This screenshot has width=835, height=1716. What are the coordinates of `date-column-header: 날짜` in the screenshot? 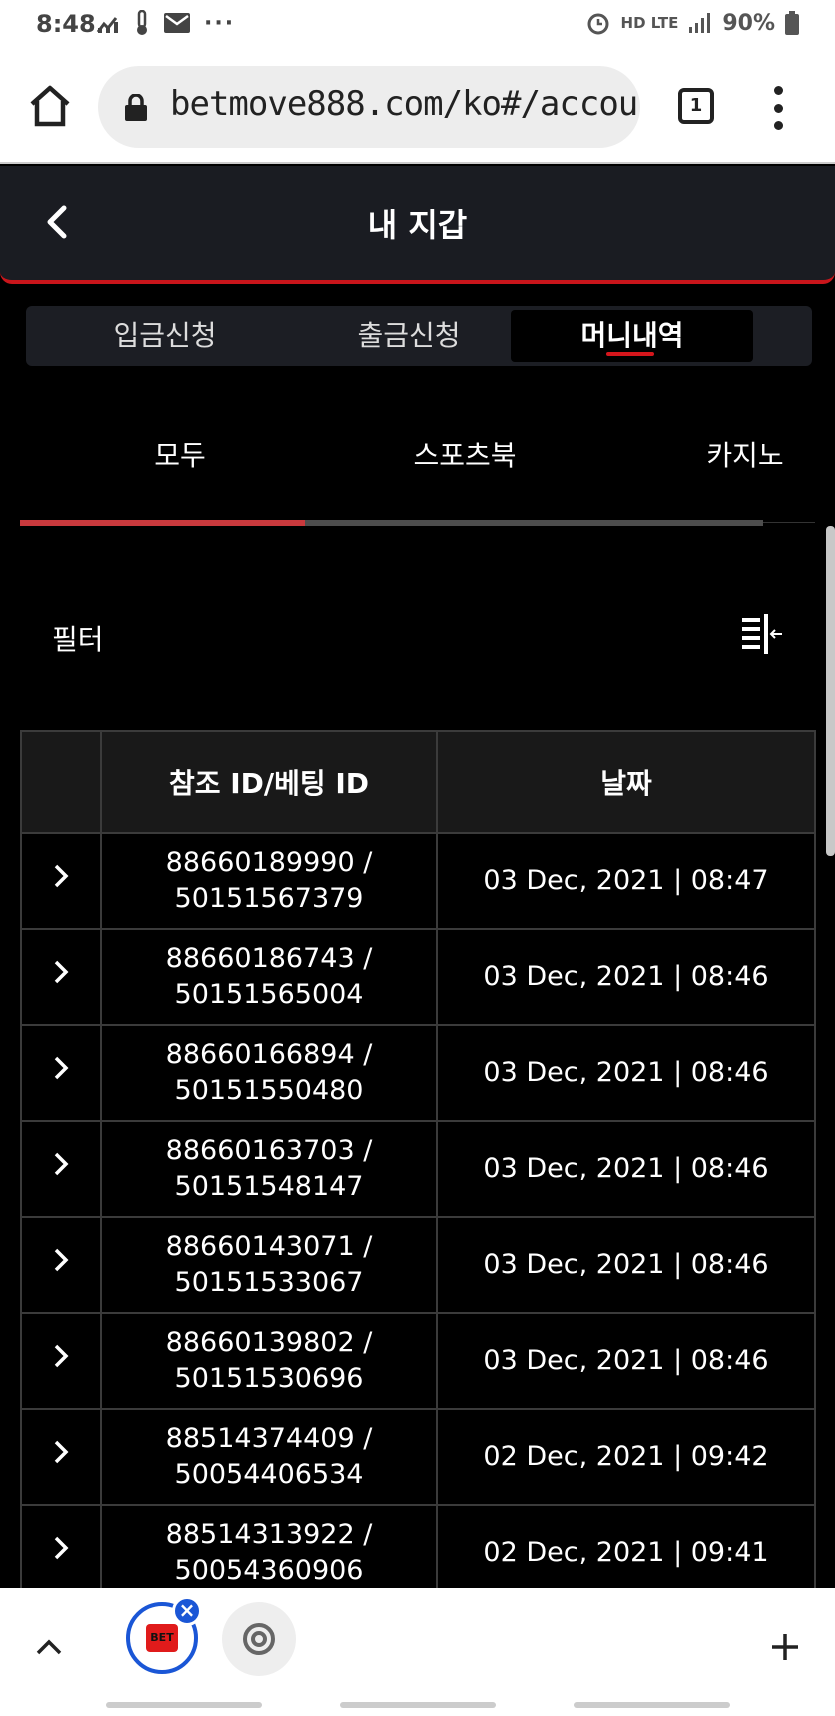 It's located at (626, 782).